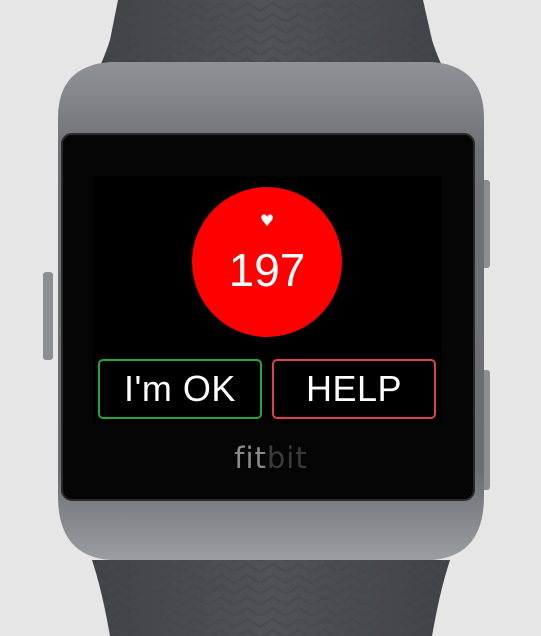 Image resolution: width=541 pixels, height=636 pixels. I want to click on heart-icon: ♥, so click(267, 220).